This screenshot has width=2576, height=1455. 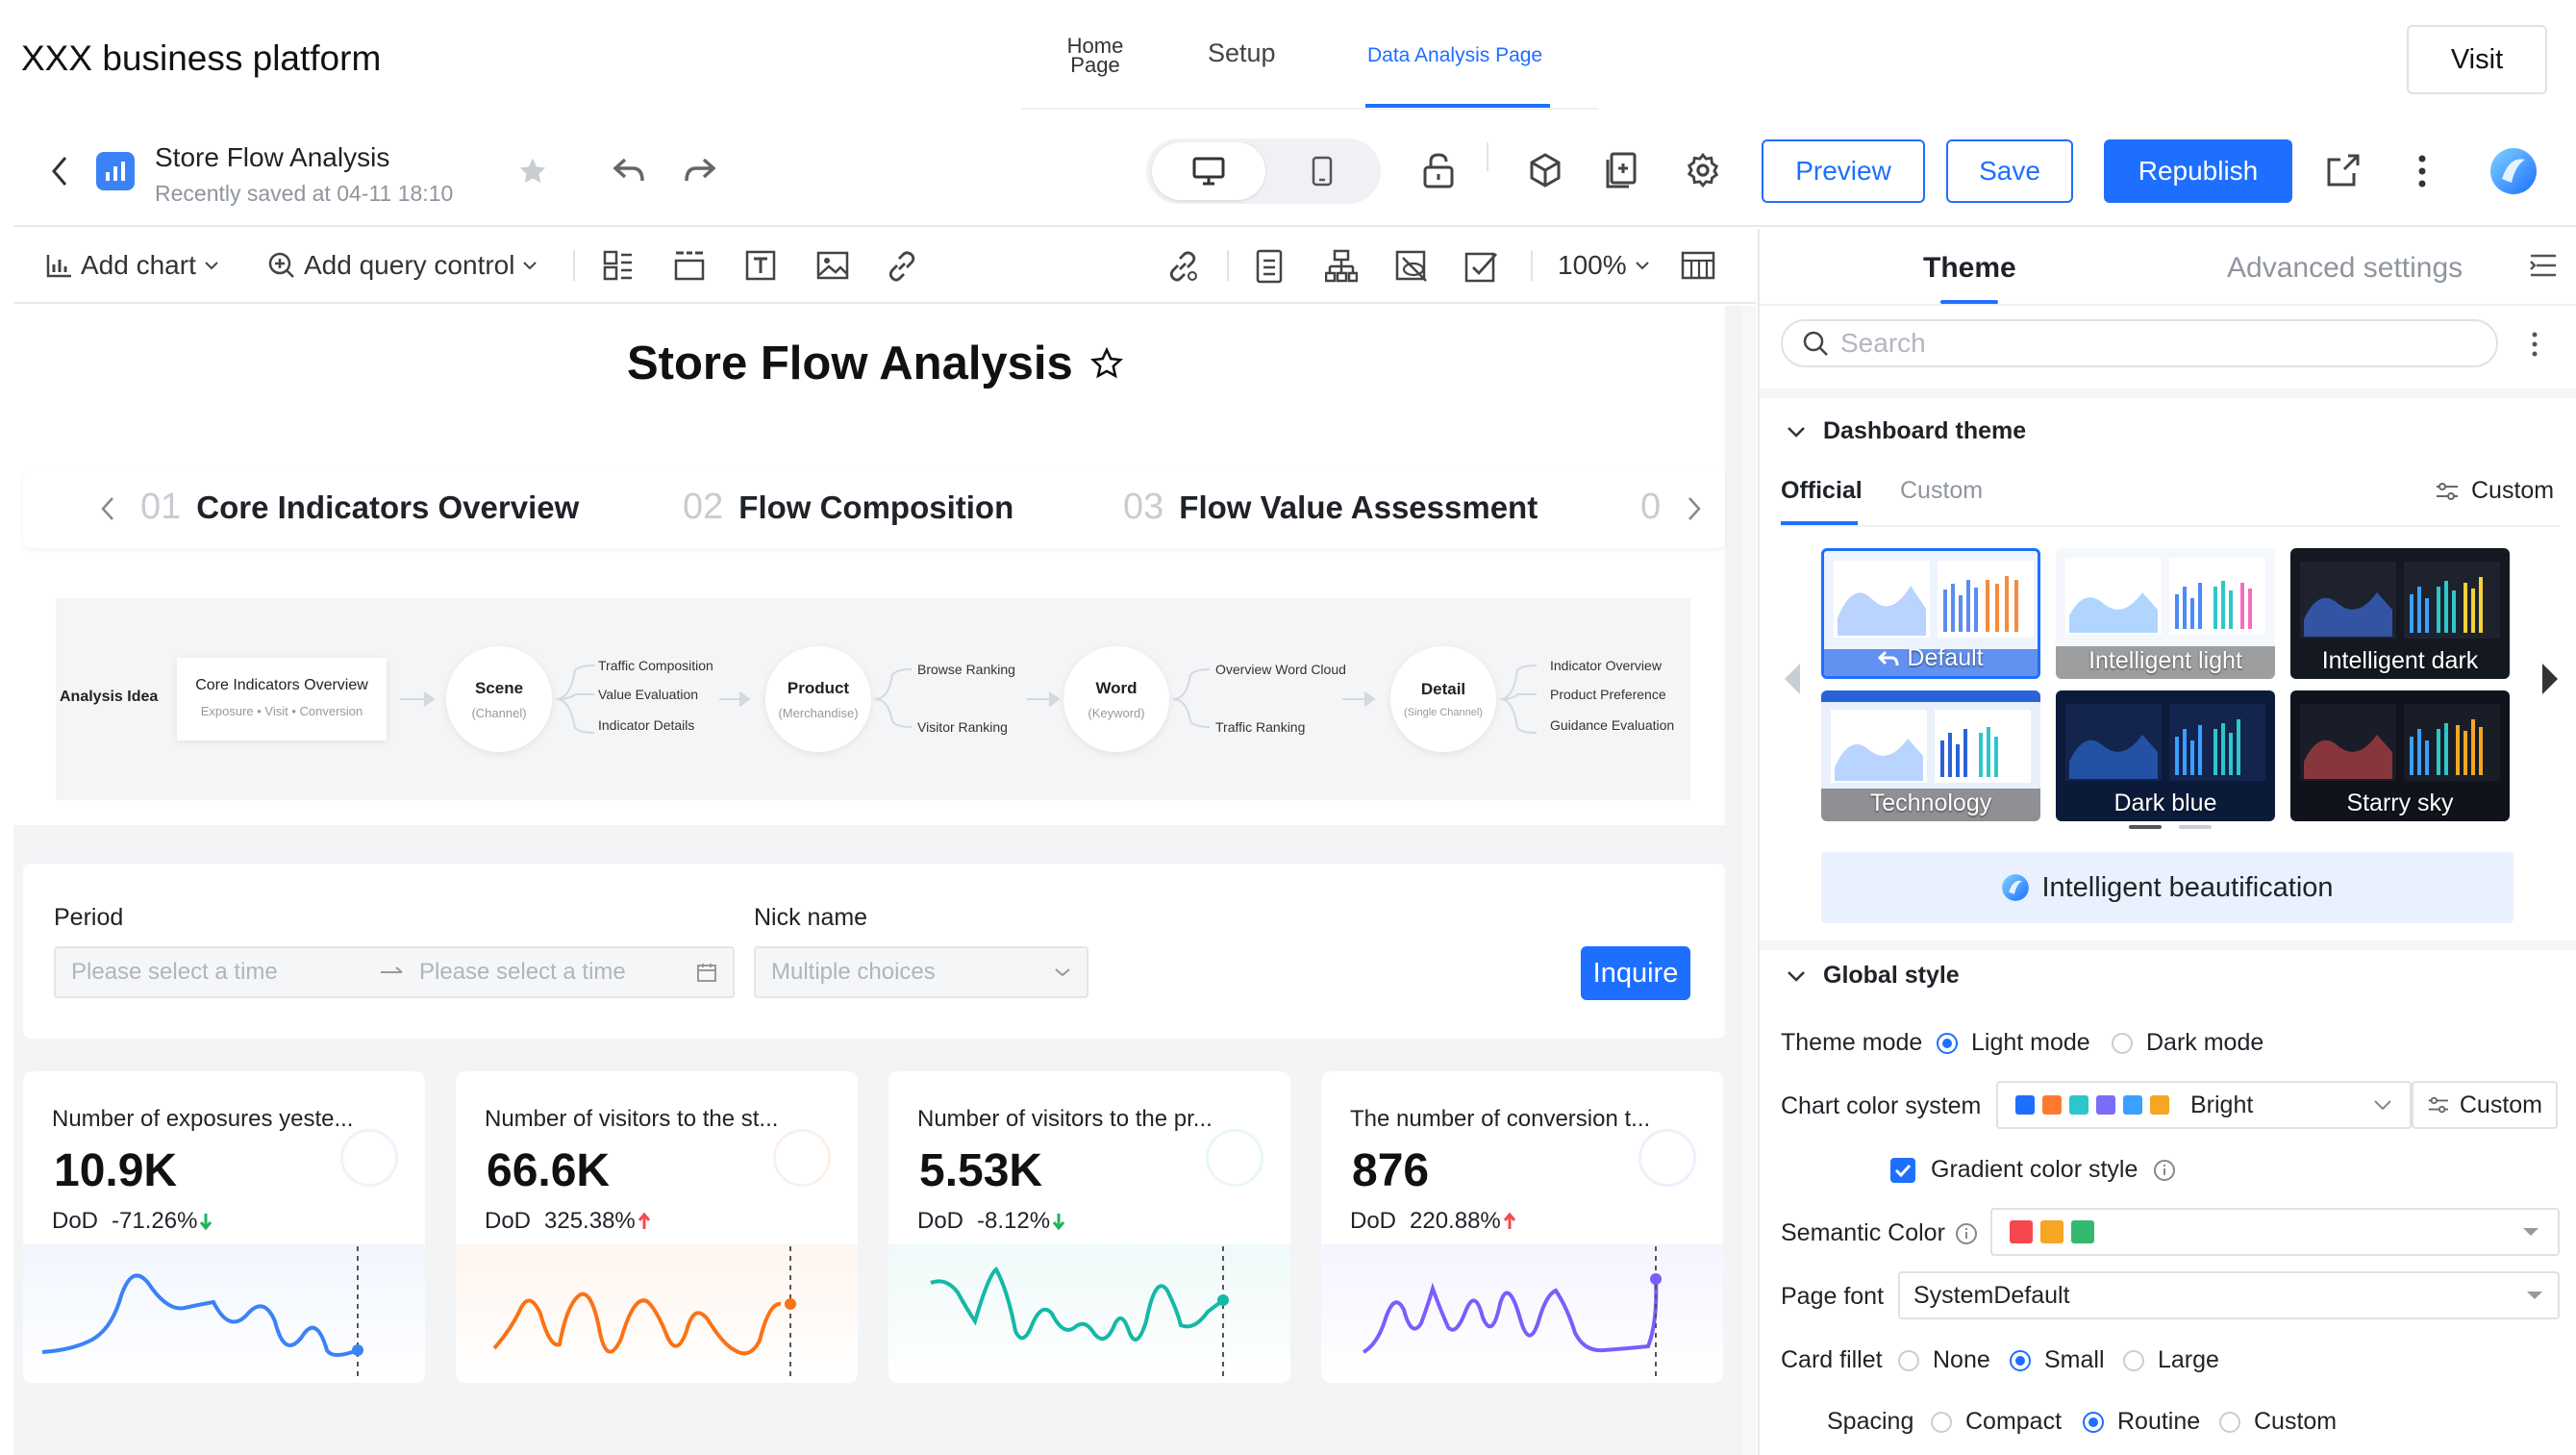 I want to click on canvas-scrollbar, so click(x=1749, y=881).